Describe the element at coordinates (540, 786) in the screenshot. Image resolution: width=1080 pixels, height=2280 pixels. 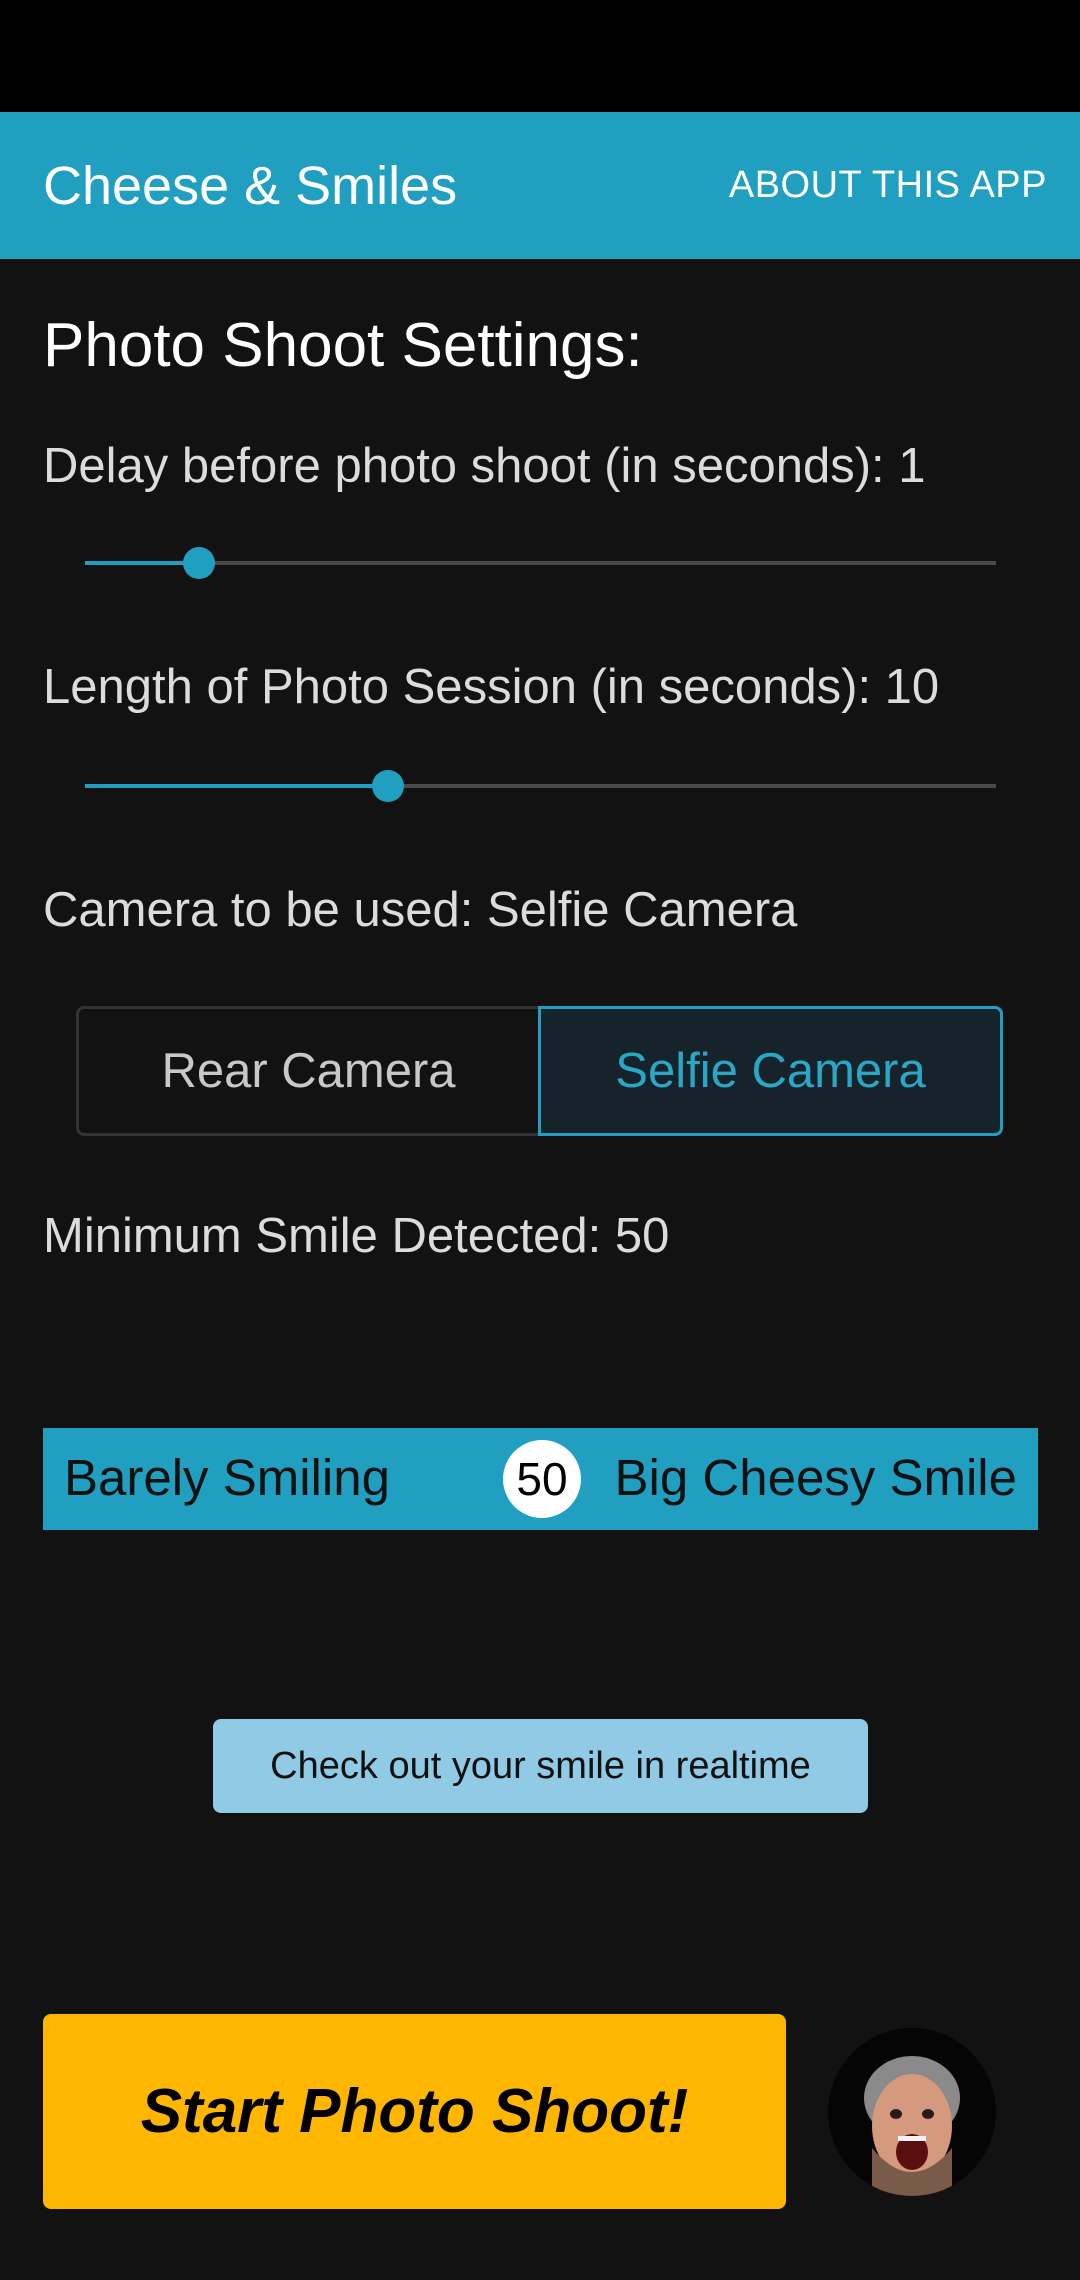
I see `session-length-slider` at that location.